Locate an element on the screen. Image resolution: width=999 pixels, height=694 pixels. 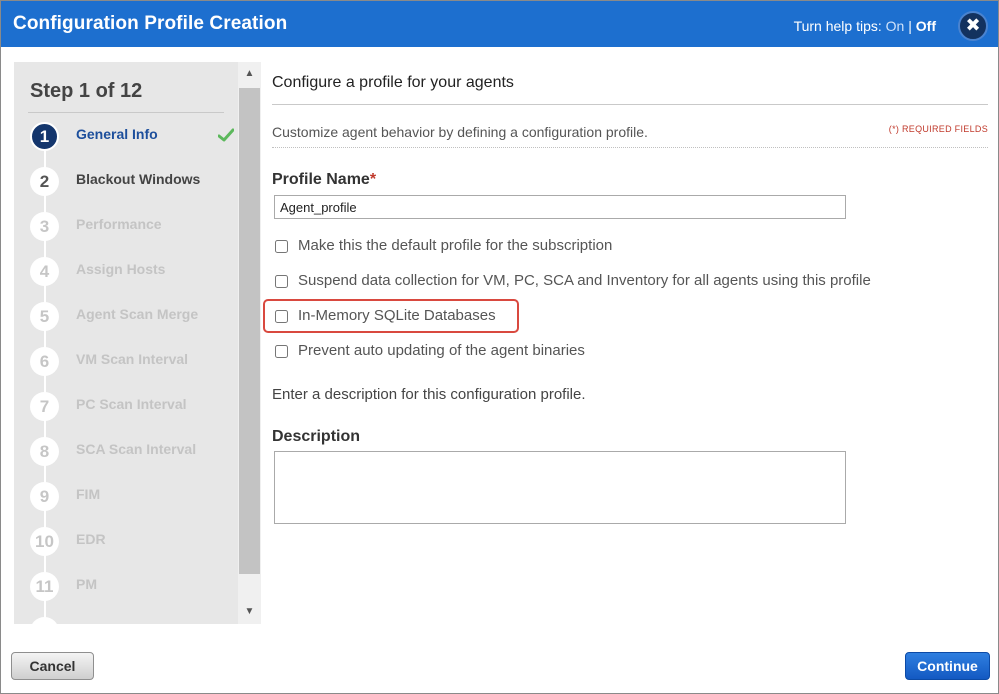
help-tips-toggle: Turn help tips: On | Off is located at coordinates (865, 26).